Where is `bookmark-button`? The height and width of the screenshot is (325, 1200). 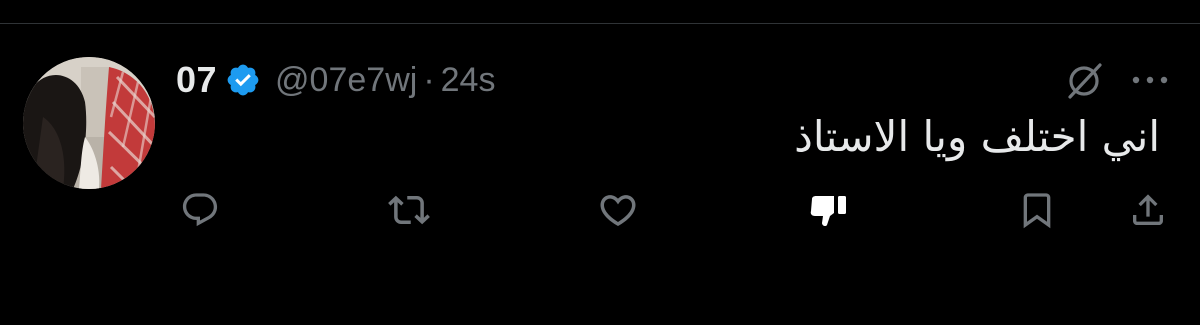
bookmark-button is located at coordinates (1037, 210).